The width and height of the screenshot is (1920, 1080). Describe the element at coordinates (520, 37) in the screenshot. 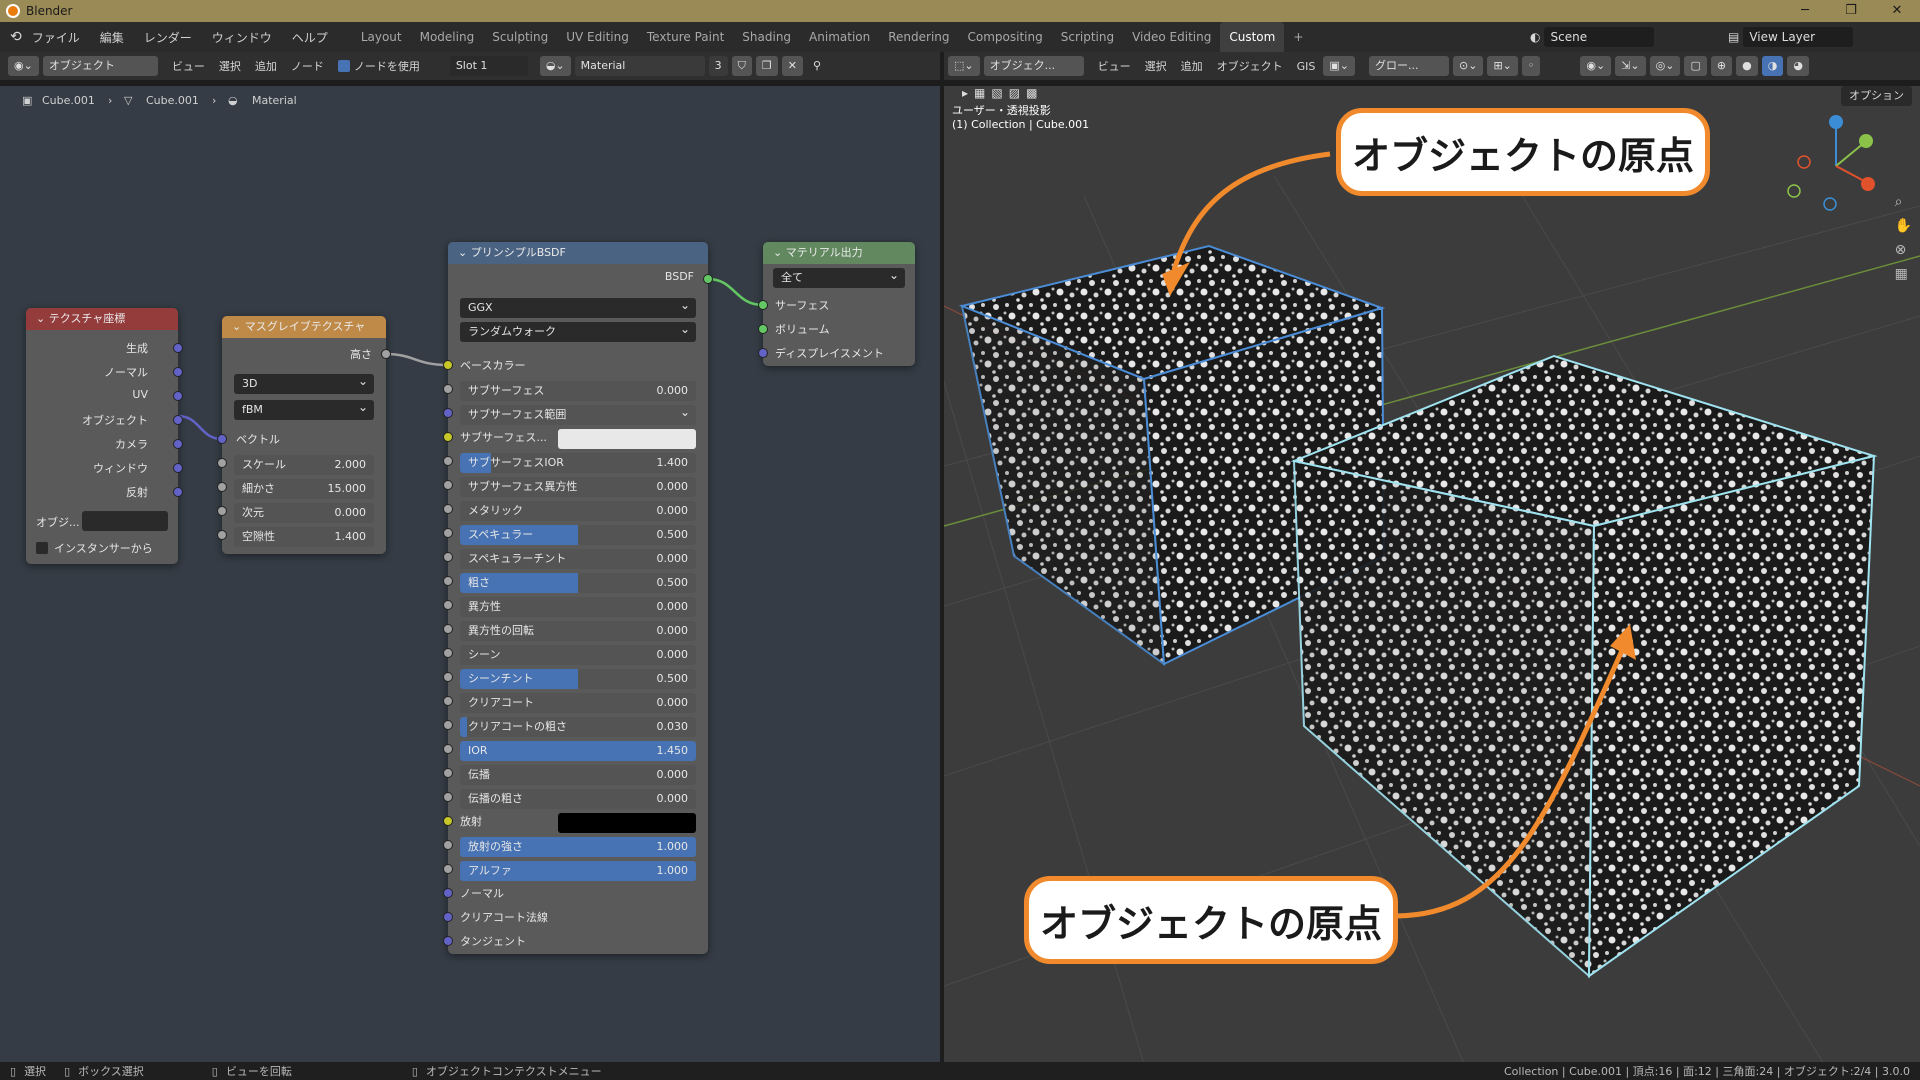

I see `tab-sculpting: Sculpting` at that location.